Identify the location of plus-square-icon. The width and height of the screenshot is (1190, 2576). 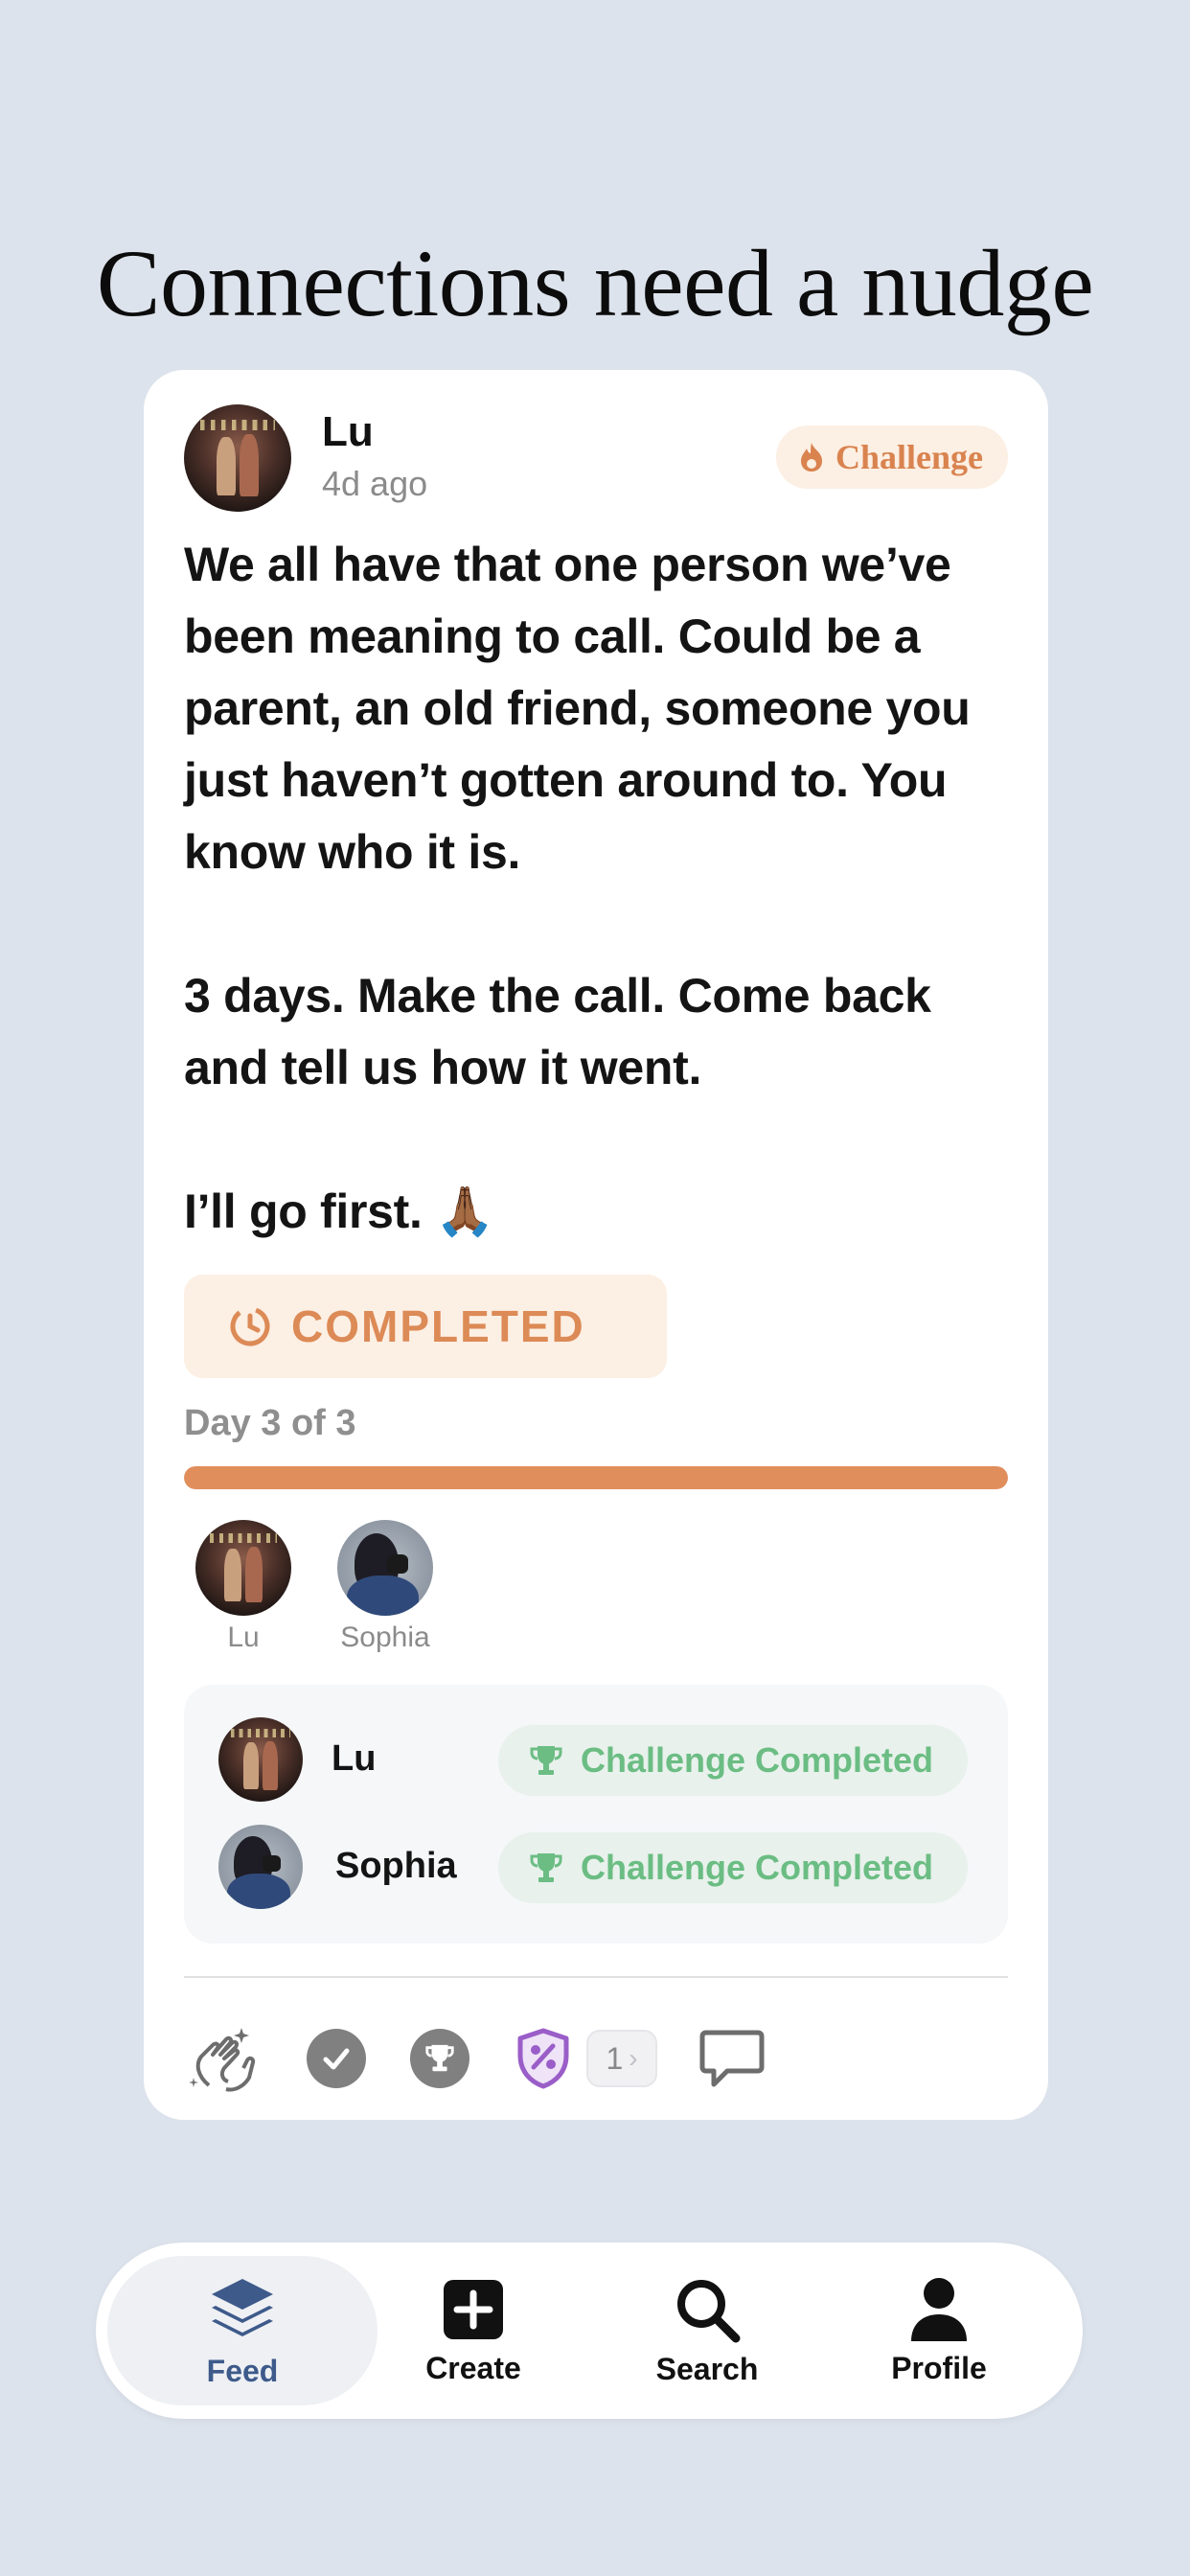
(474, 2309).